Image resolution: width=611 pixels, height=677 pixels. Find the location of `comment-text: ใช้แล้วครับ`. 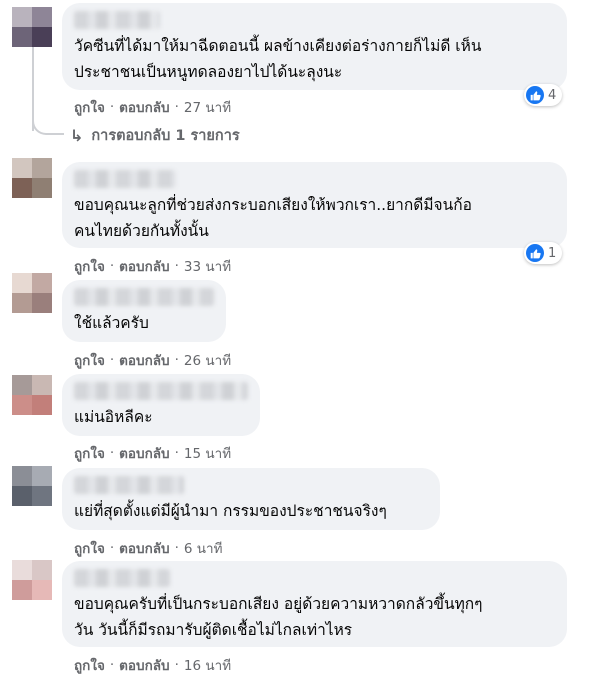

comment-text: ใช้แล้วครับ is located at coordinates (144, 323).